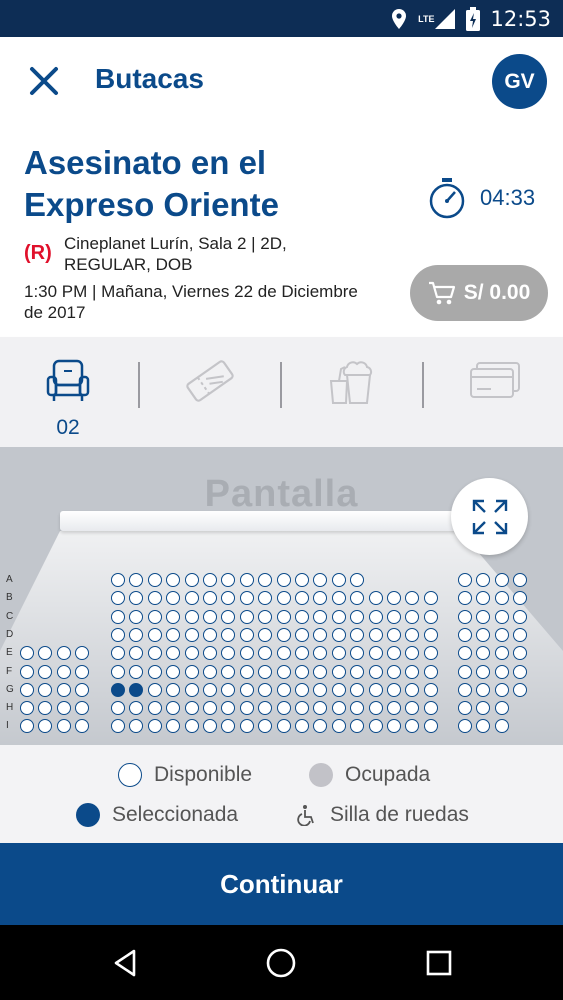 The width and height of the screenshot is (563, 1000). I want to click on step-snacks, so click(352, 384).